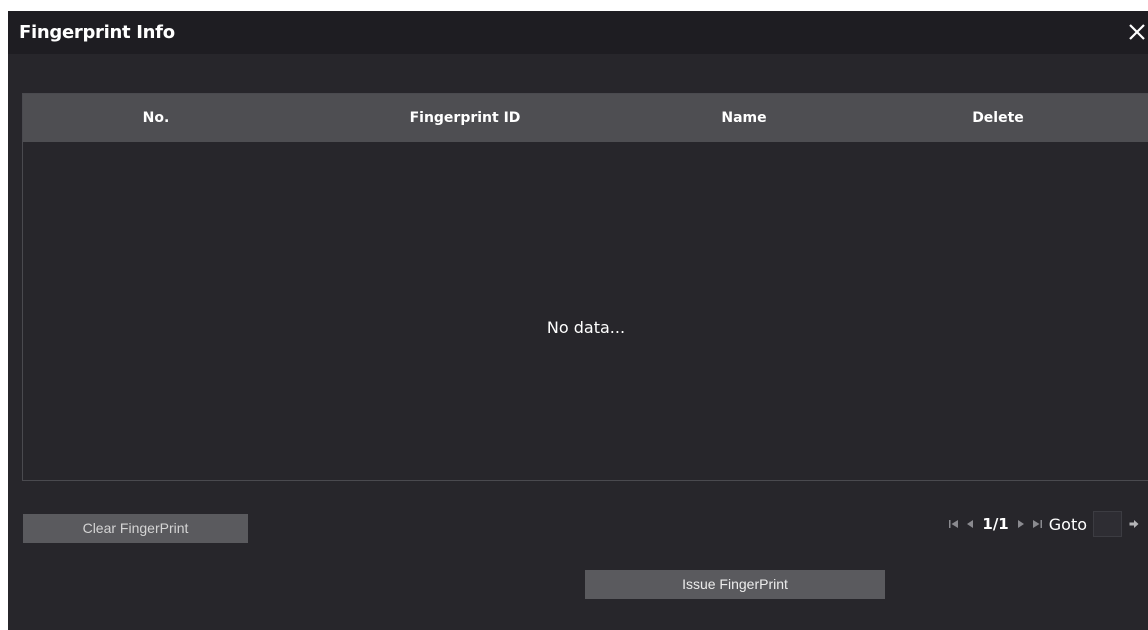  I want to click on dialog-title: Fingerprint Info, so click(97, 32).